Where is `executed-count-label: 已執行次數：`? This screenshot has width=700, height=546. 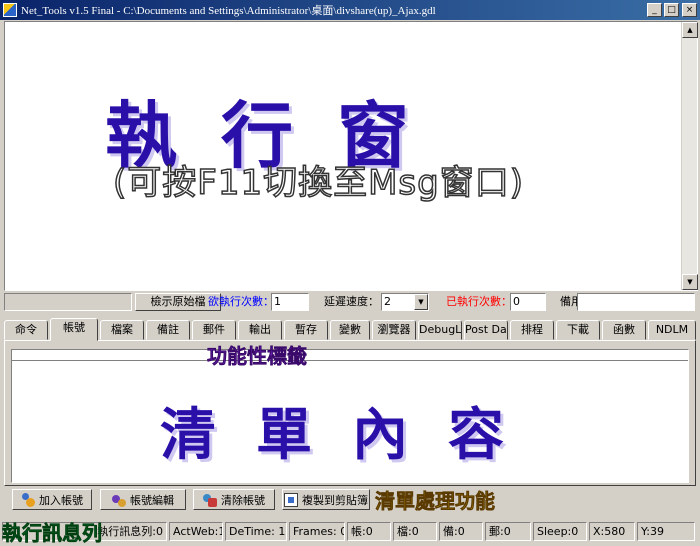 executed-count-label: 已執行次數： is located at coordinates (479, 301).